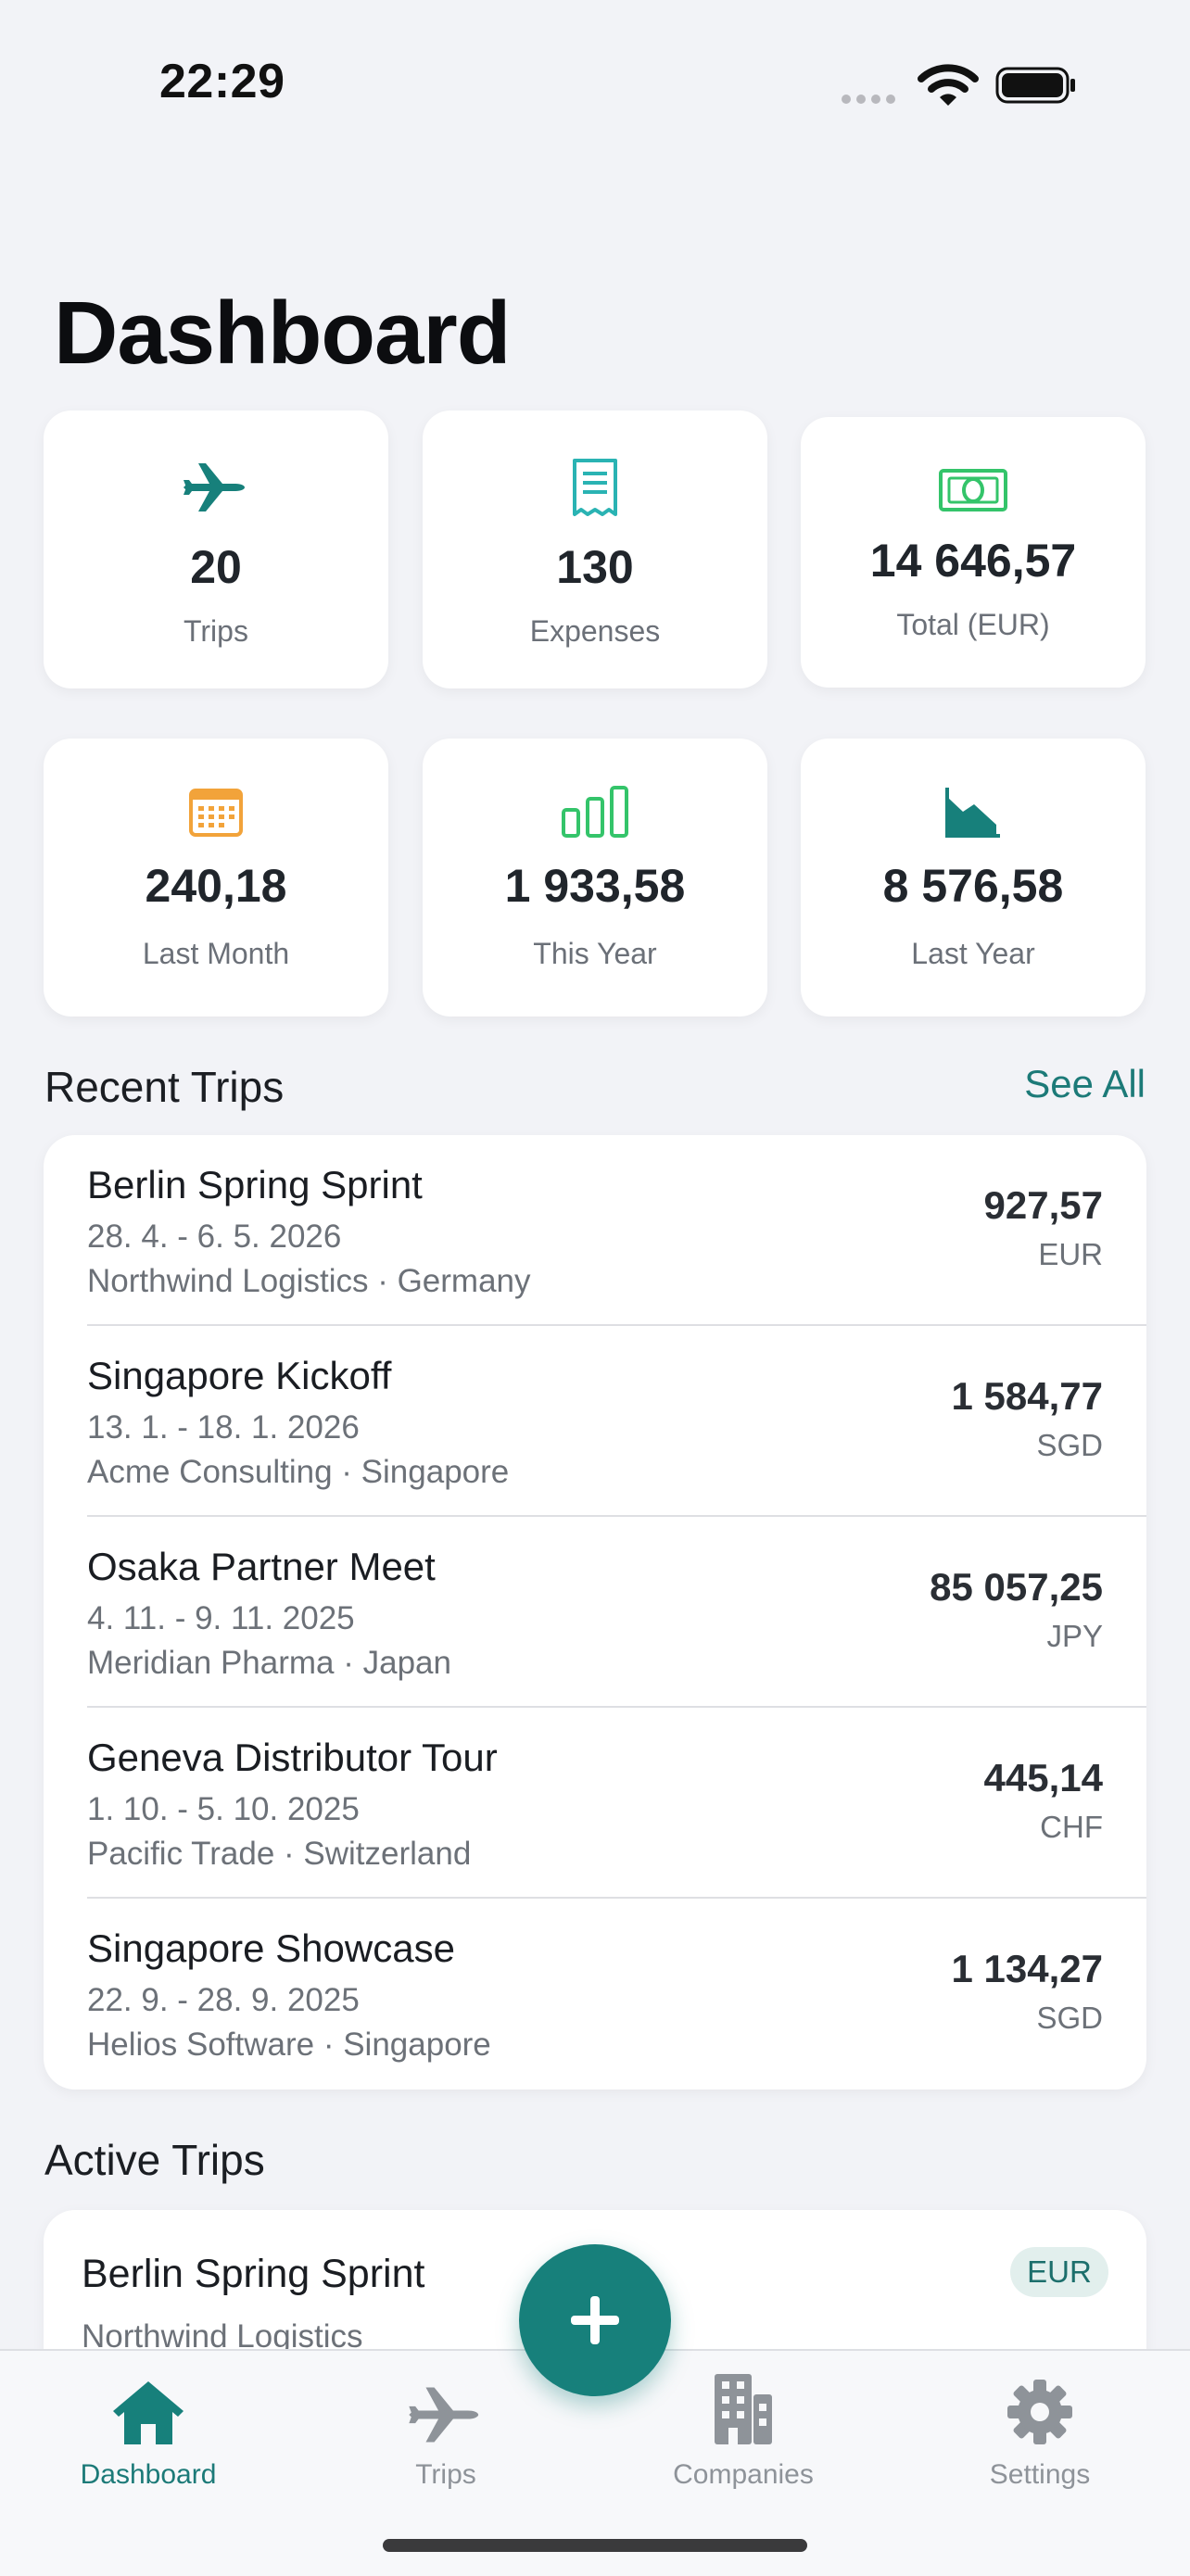  What do you see at coordinates (973, 812) in the screenshot?
I see `trend-down-chart-icon` at bounding box center [973, 812].